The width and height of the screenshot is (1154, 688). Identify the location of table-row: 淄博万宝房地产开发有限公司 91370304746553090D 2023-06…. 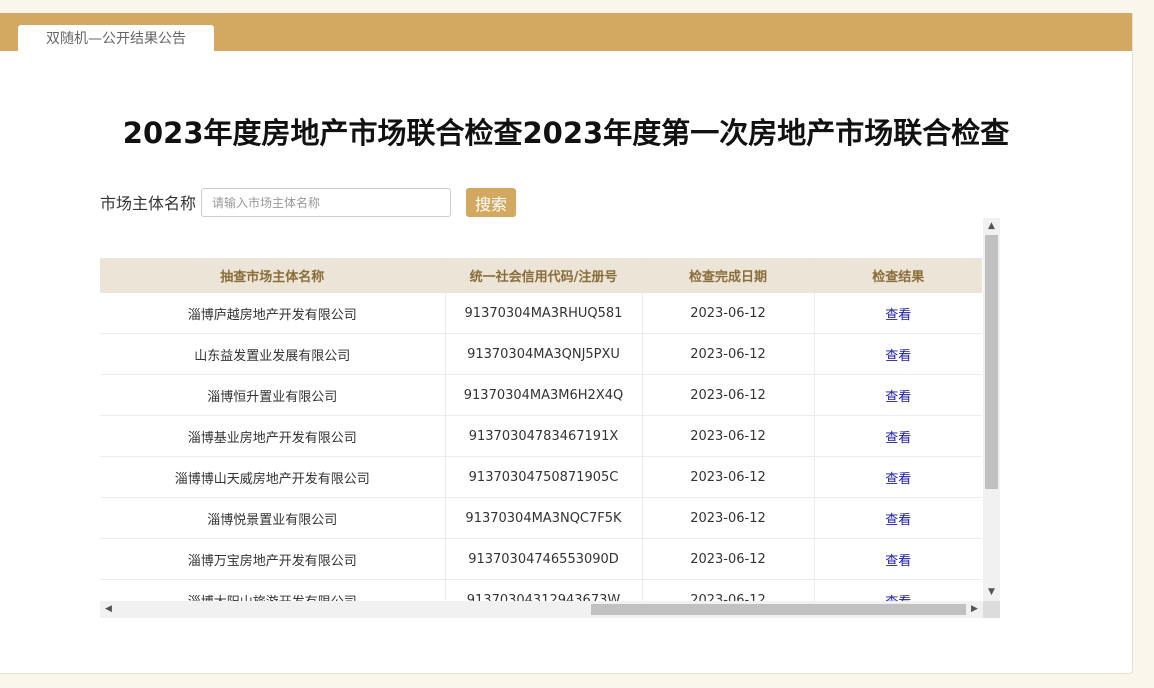
(541, 559).